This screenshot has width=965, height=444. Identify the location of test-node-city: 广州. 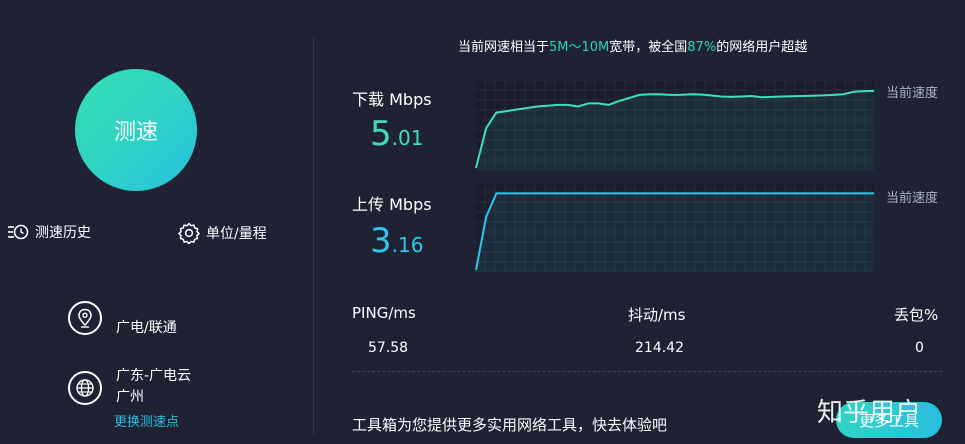
(130, 397).